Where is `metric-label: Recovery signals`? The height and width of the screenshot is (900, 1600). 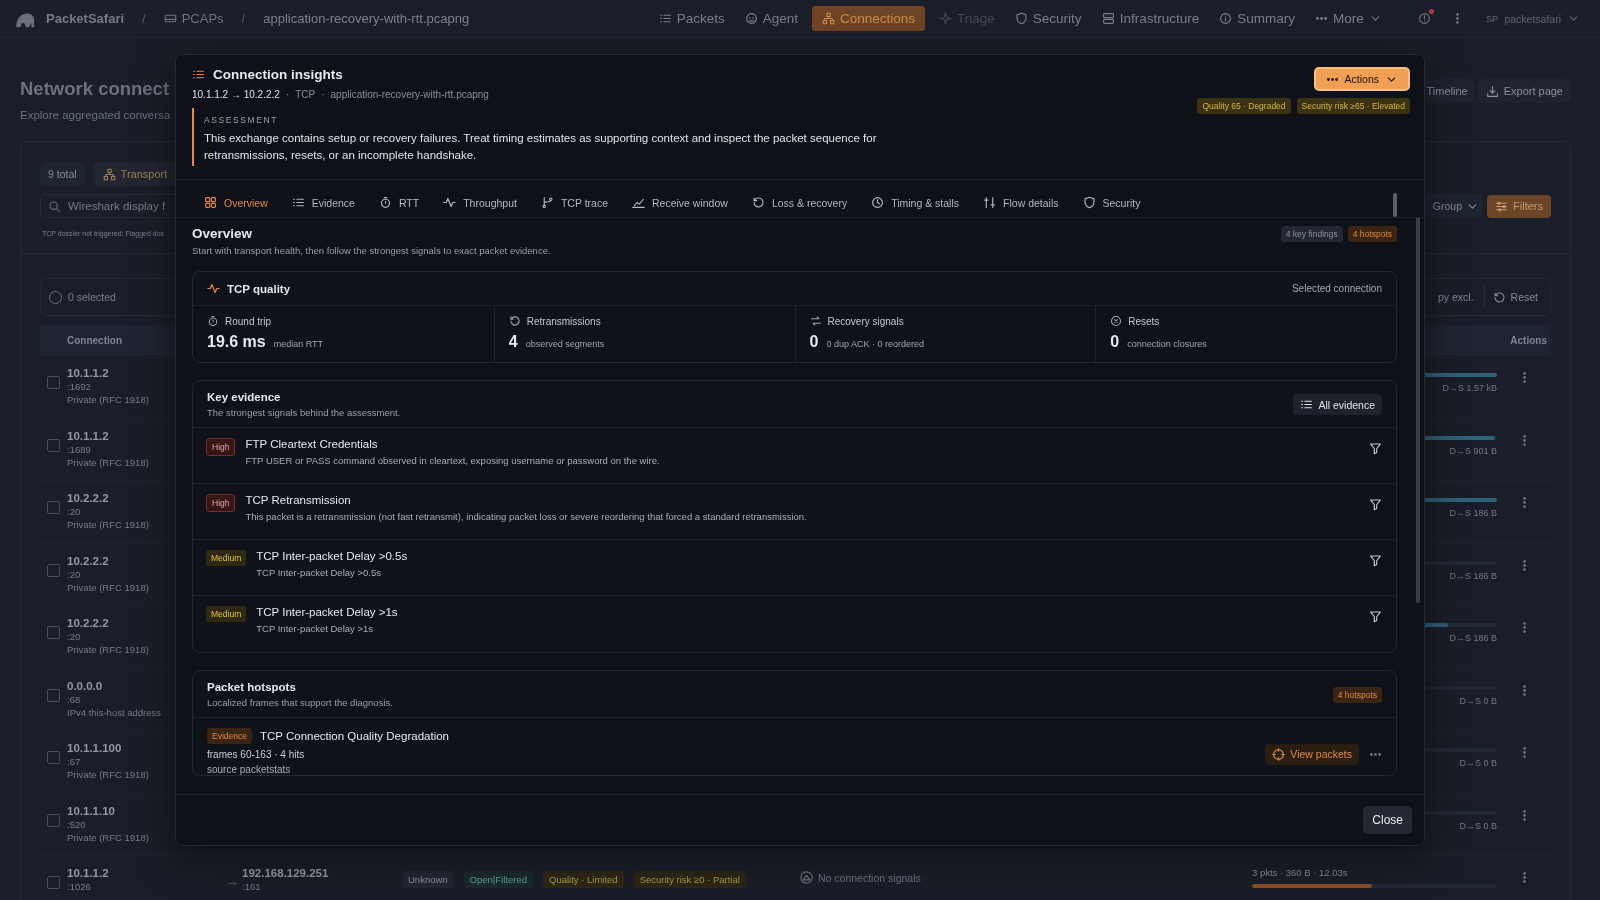
metric-label: Recovery signals is located at coordinates (865, 321).